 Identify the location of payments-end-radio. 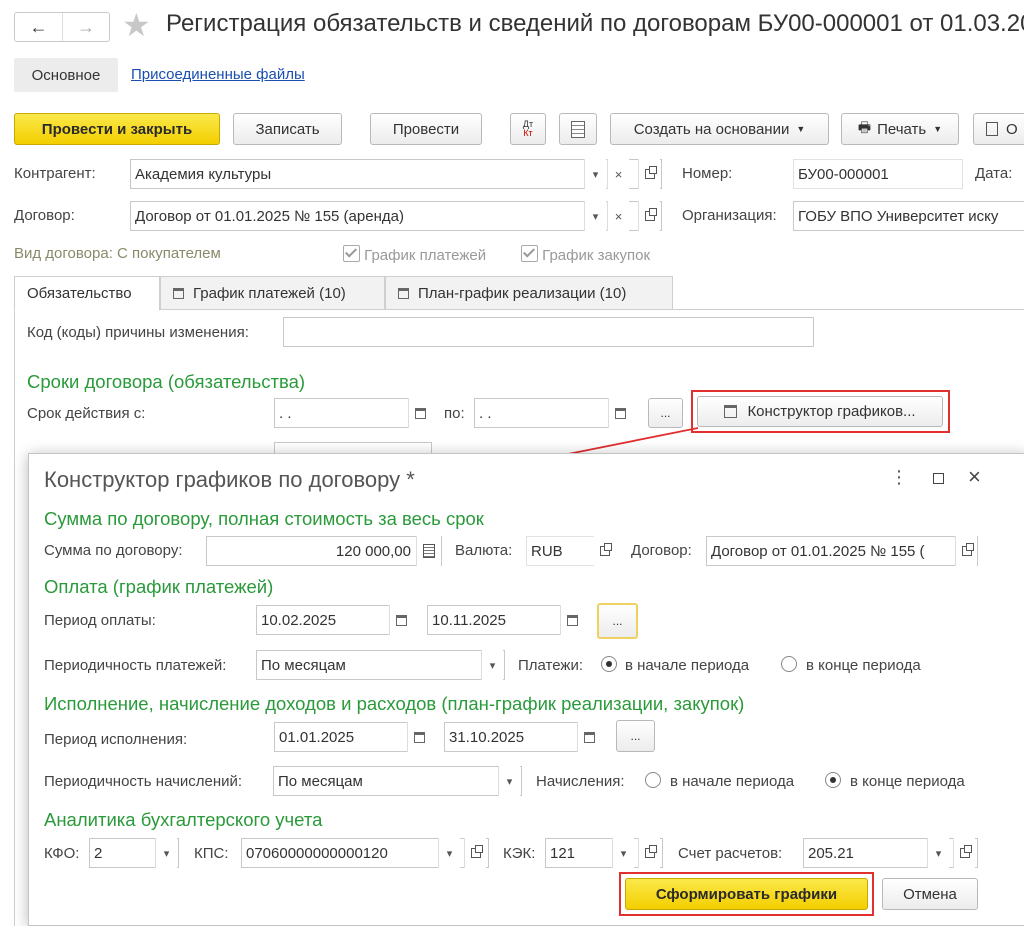
(789, 664).